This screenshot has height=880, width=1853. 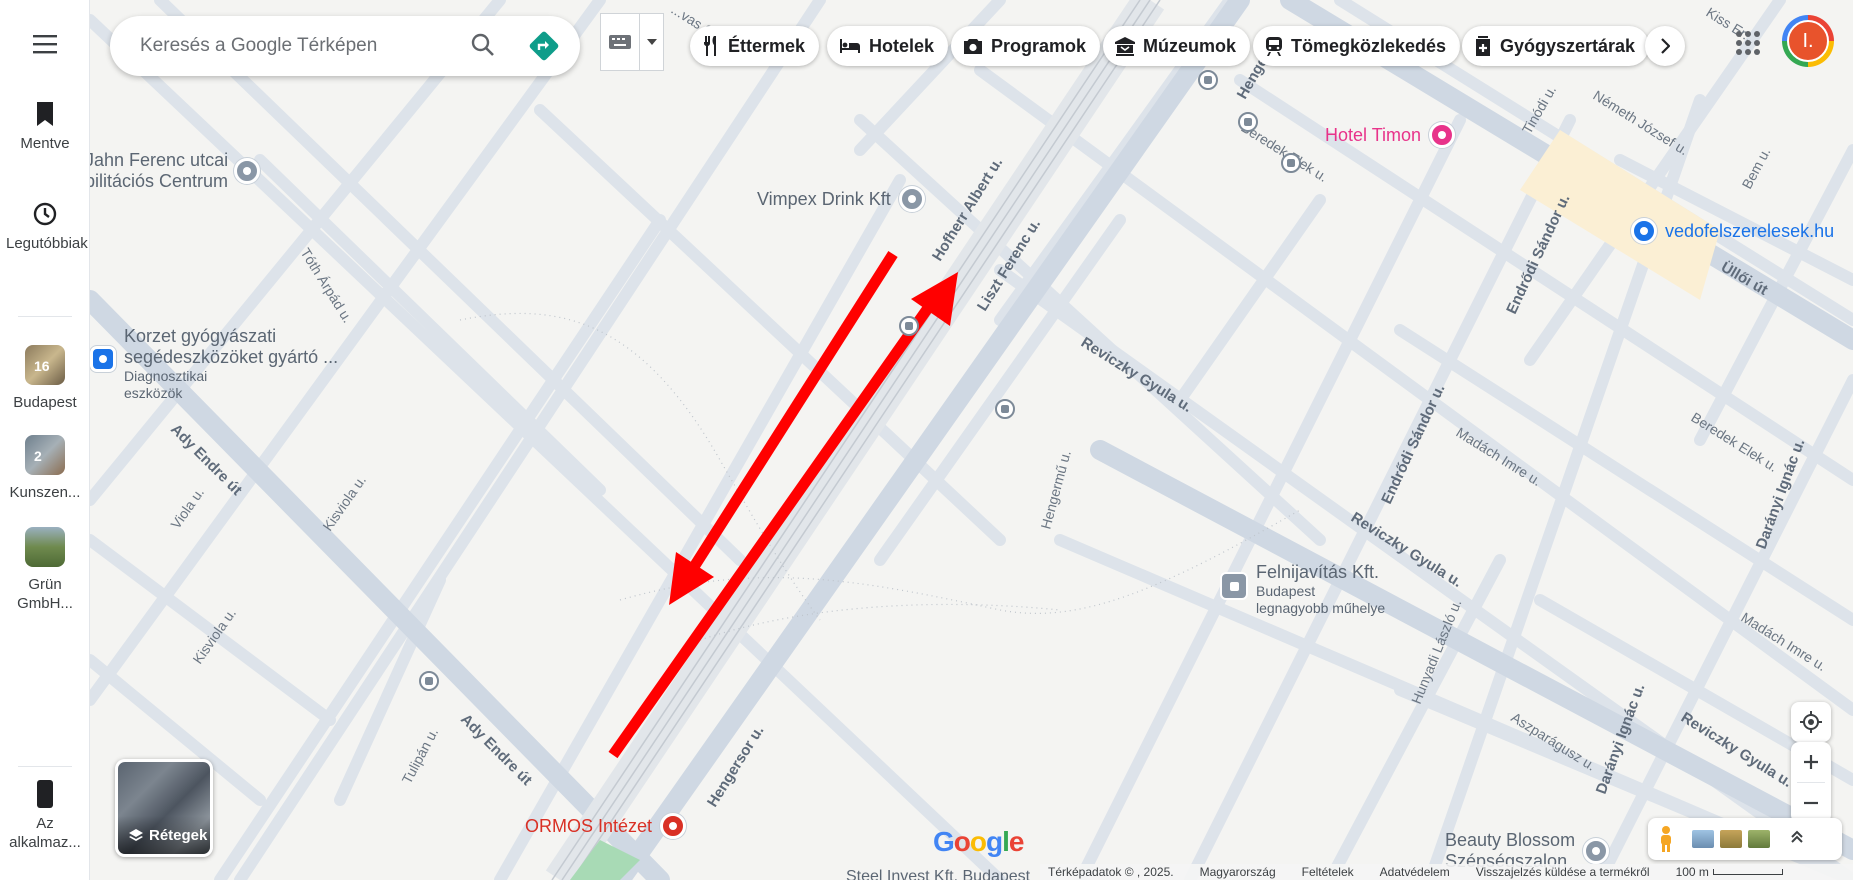 What do you see at coordinates (978, 841) in the screenshot?
I see `google-logo: Google` at bounding box center [978, 841].